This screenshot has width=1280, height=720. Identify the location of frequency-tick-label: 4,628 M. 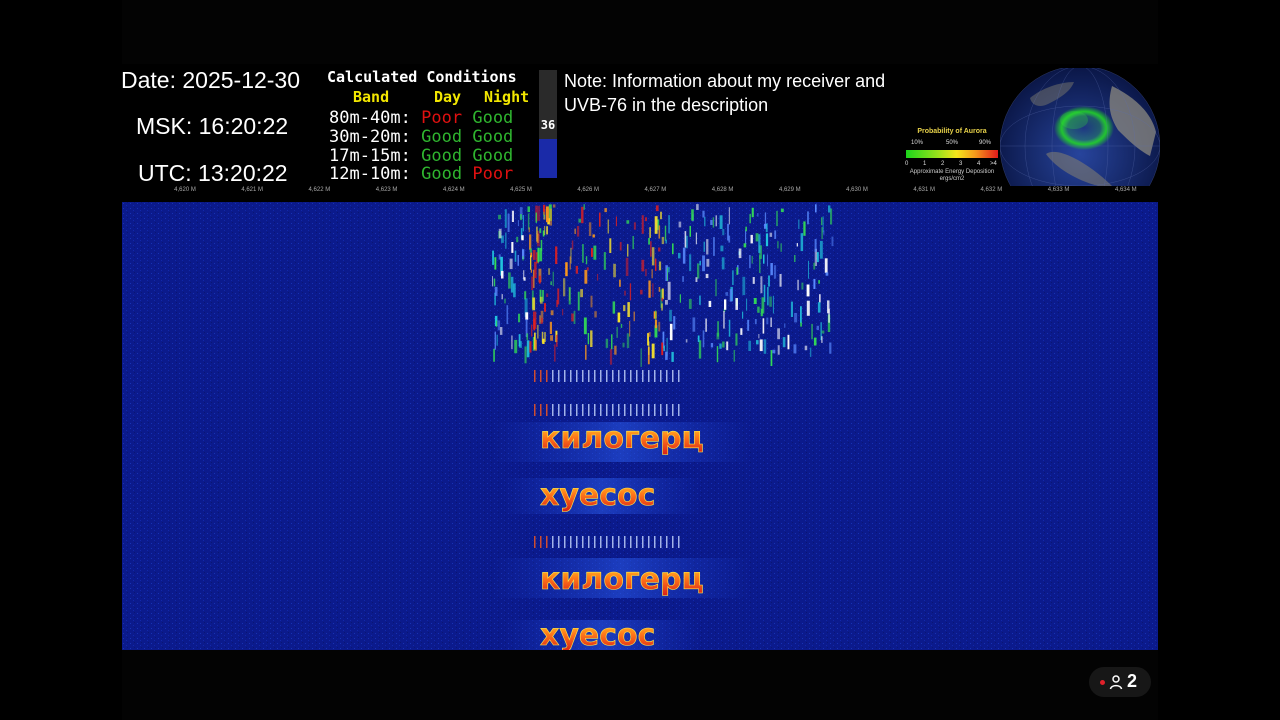
(722, 190).